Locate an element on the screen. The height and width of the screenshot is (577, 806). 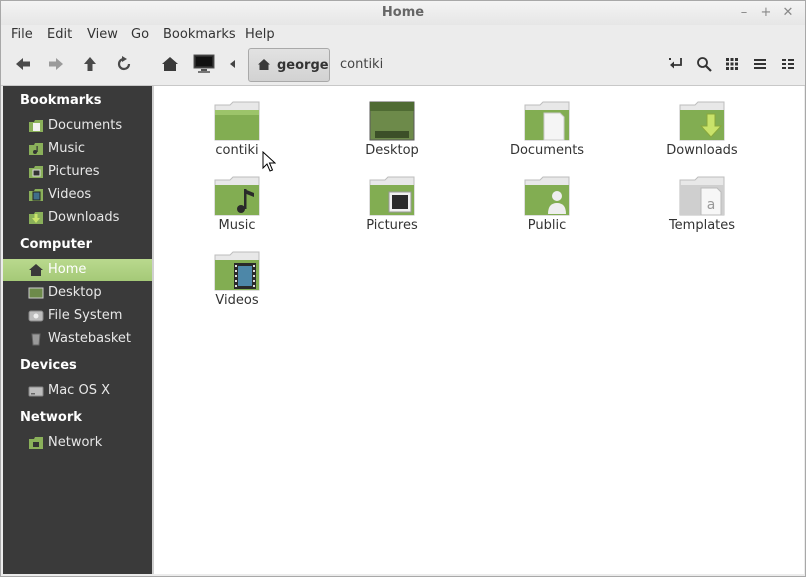
reload-icon is located at coordinates (124, 64).